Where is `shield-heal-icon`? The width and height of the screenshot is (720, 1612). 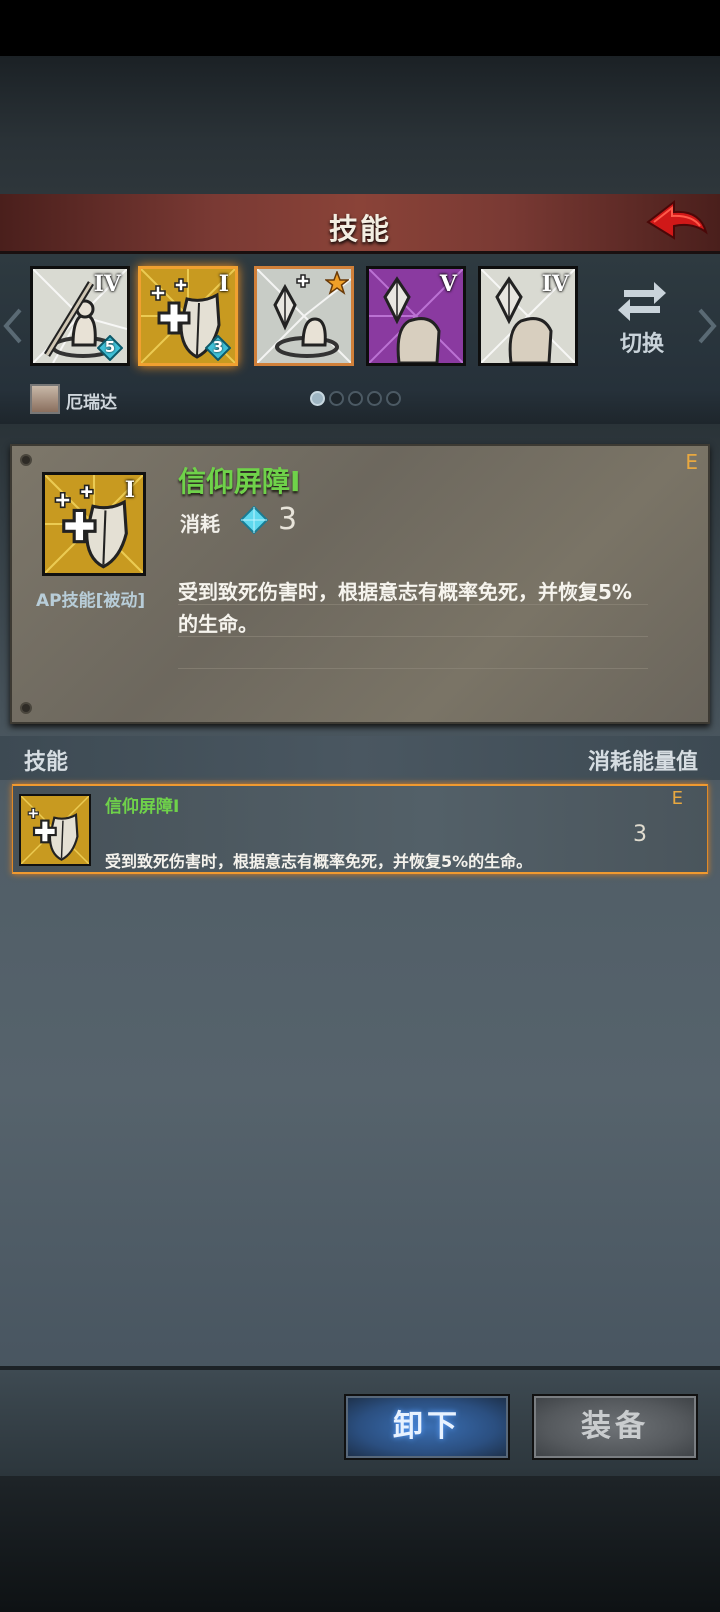 shield-heal-icon is located at coordinates (55, 830).